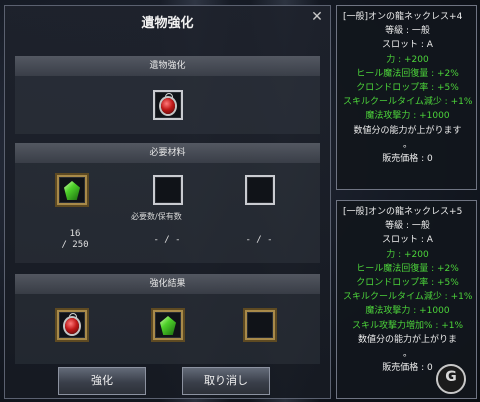  What do you see at coordinates (317, 17) in the screenshot?
I see `close-icon: ✕` at bounding box center [317, 17].